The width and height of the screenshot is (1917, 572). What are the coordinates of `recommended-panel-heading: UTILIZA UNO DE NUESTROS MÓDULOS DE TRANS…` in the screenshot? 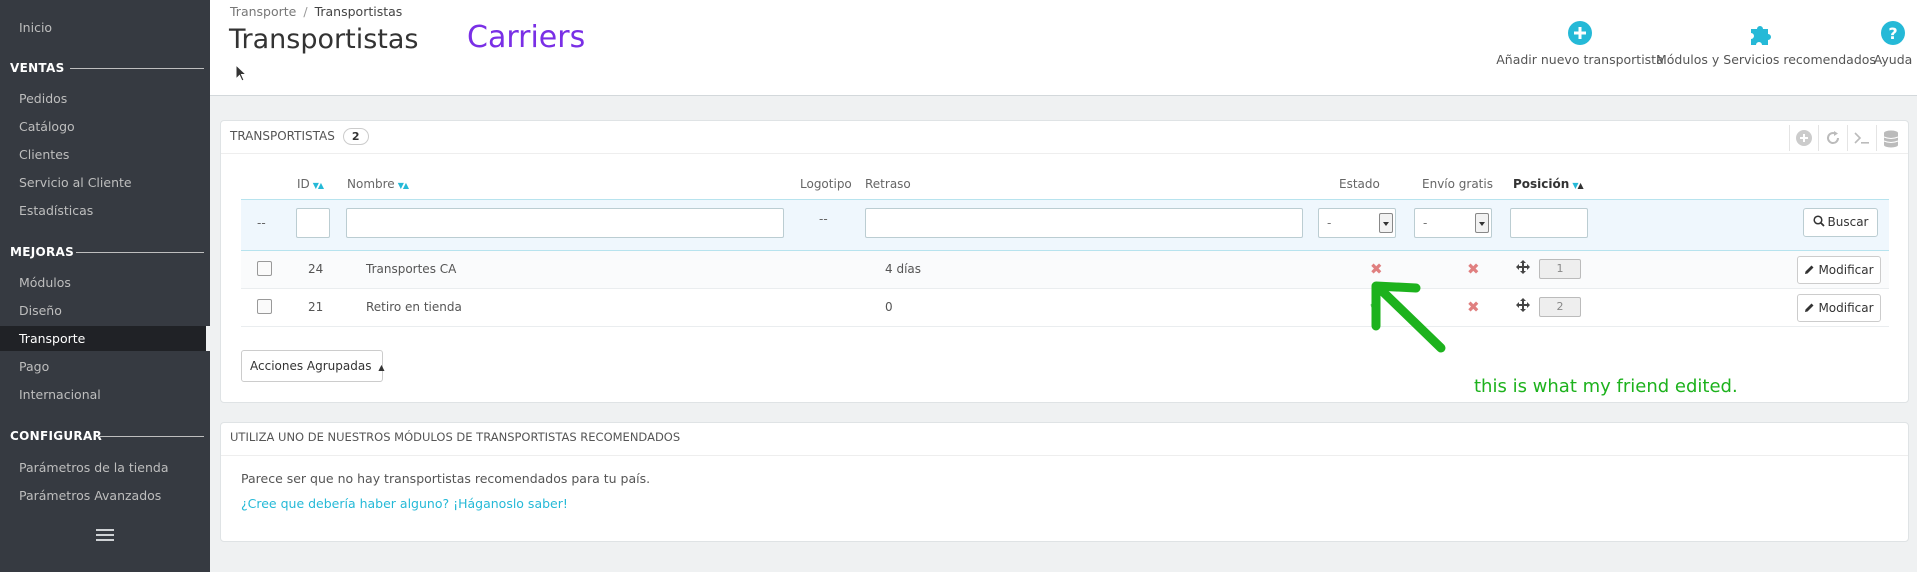 It's located at (1064, 439).